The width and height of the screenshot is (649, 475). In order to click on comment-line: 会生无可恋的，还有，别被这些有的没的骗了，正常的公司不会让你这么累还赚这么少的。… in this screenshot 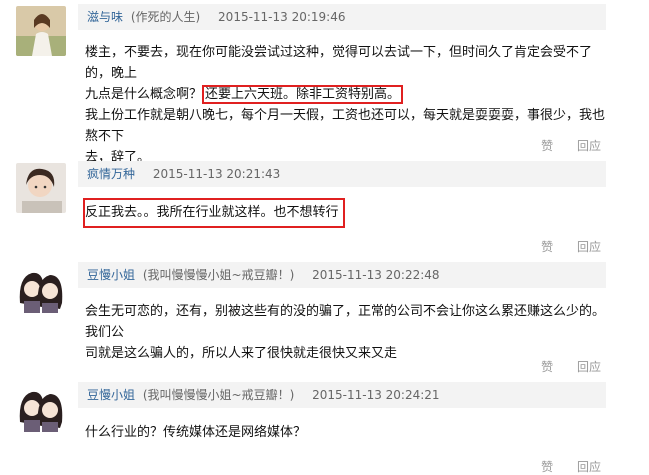, I will do `click(345, 322)`.